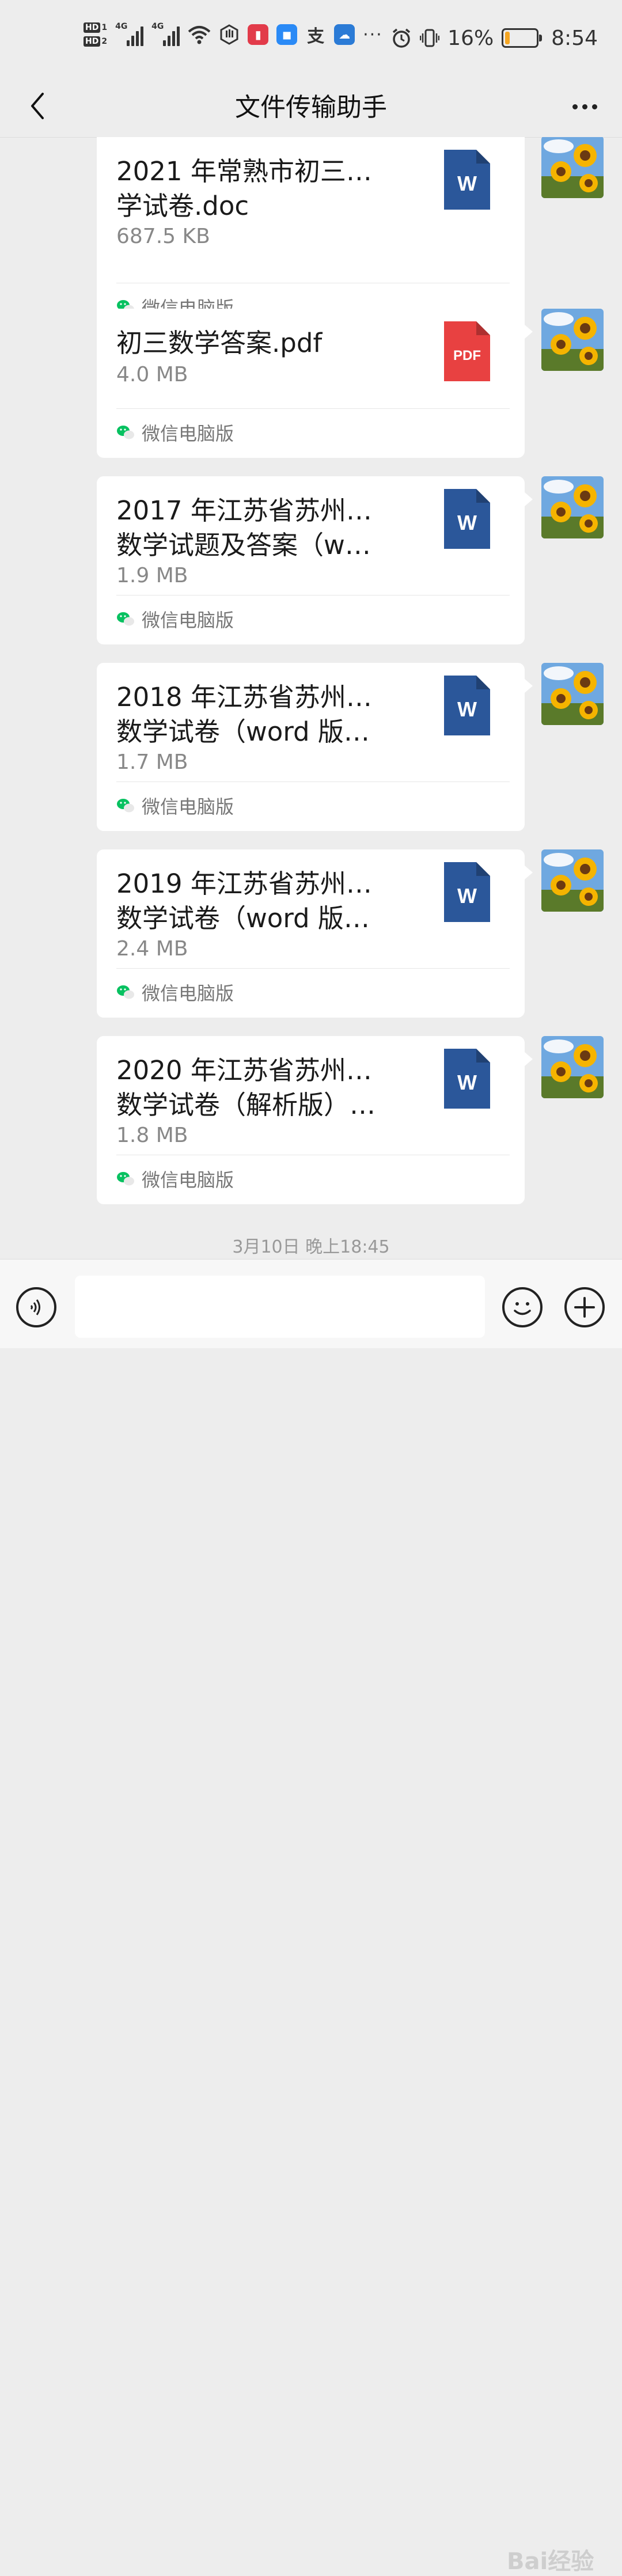 This screenshot has height=2576, width=622. I want to click on battery-percent: 16%, so click(471, 38).